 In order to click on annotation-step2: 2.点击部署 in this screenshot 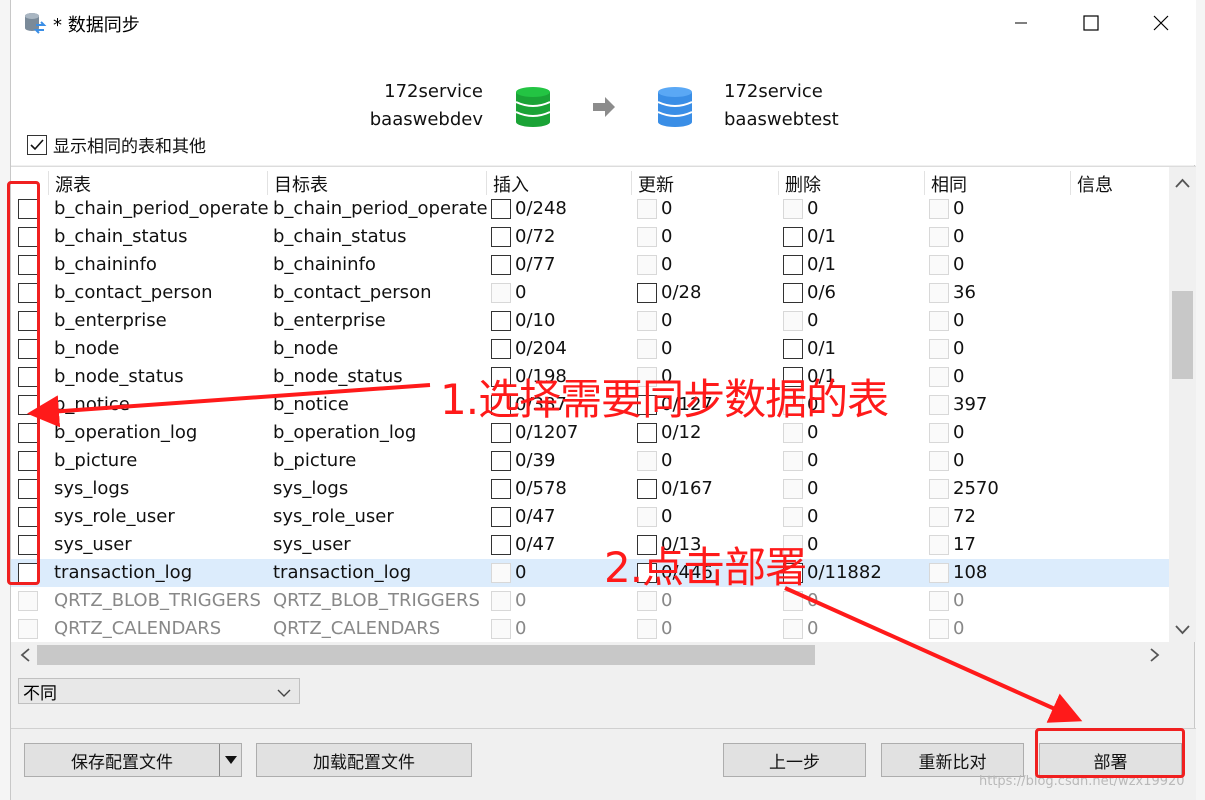, I will do `click(705, 567)`.